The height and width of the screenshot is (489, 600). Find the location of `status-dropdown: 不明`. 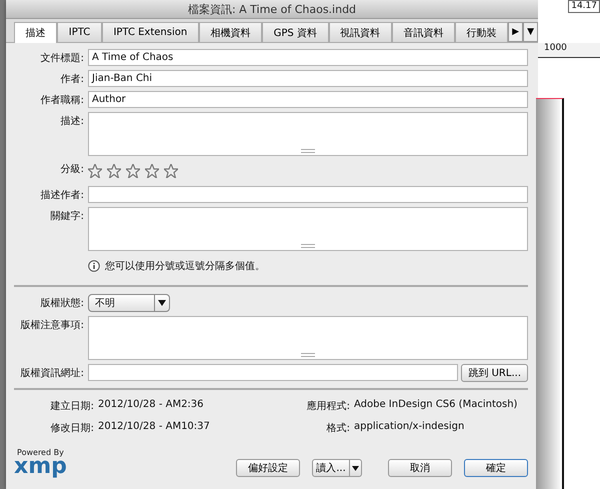

status-dropdown: 不明 is located at coordinates (129, 303).